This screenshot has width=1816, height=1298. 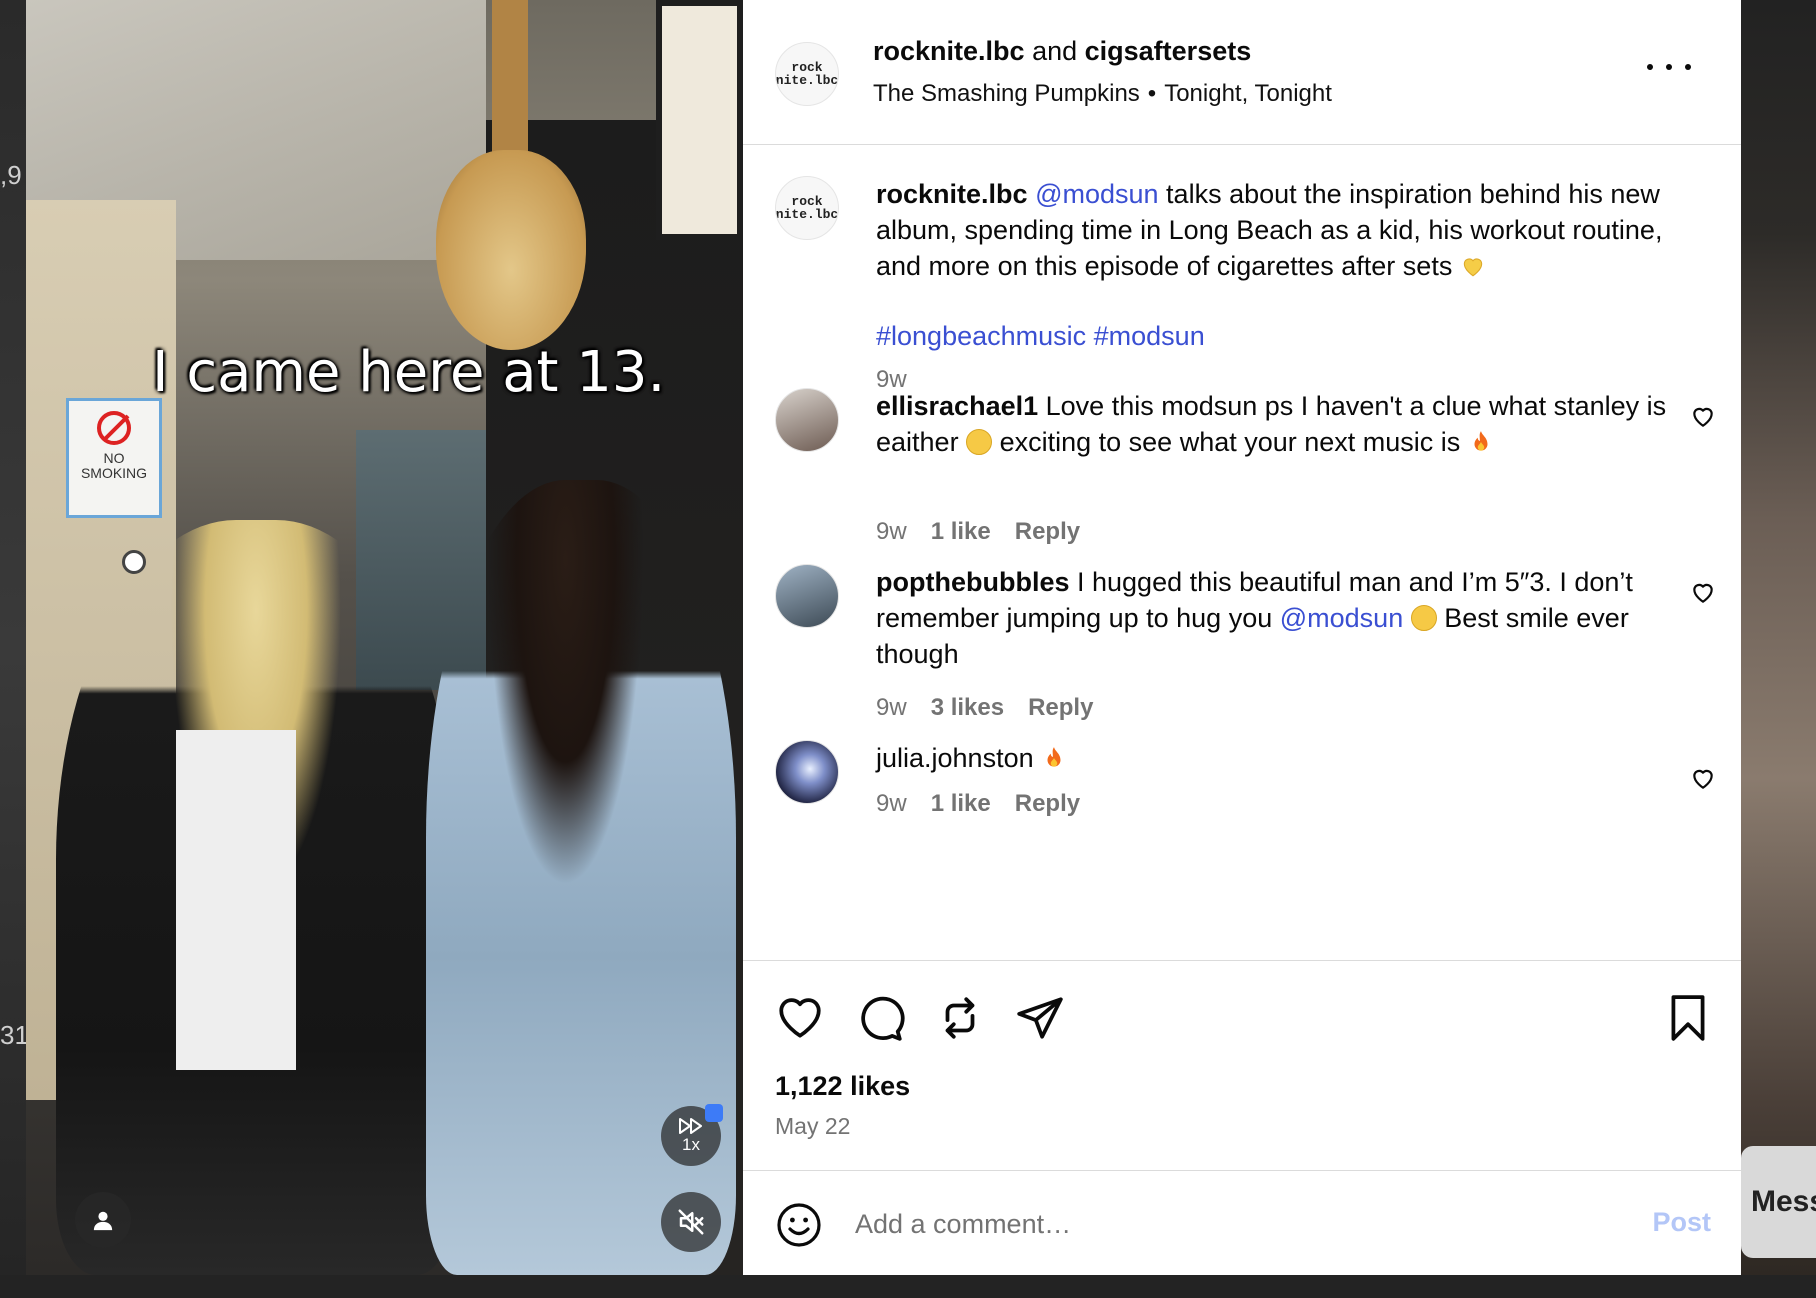 I want to click on audio-track: The Smashing Pumpkins • Tonight, Tonight, so click(x=1102, y=94).